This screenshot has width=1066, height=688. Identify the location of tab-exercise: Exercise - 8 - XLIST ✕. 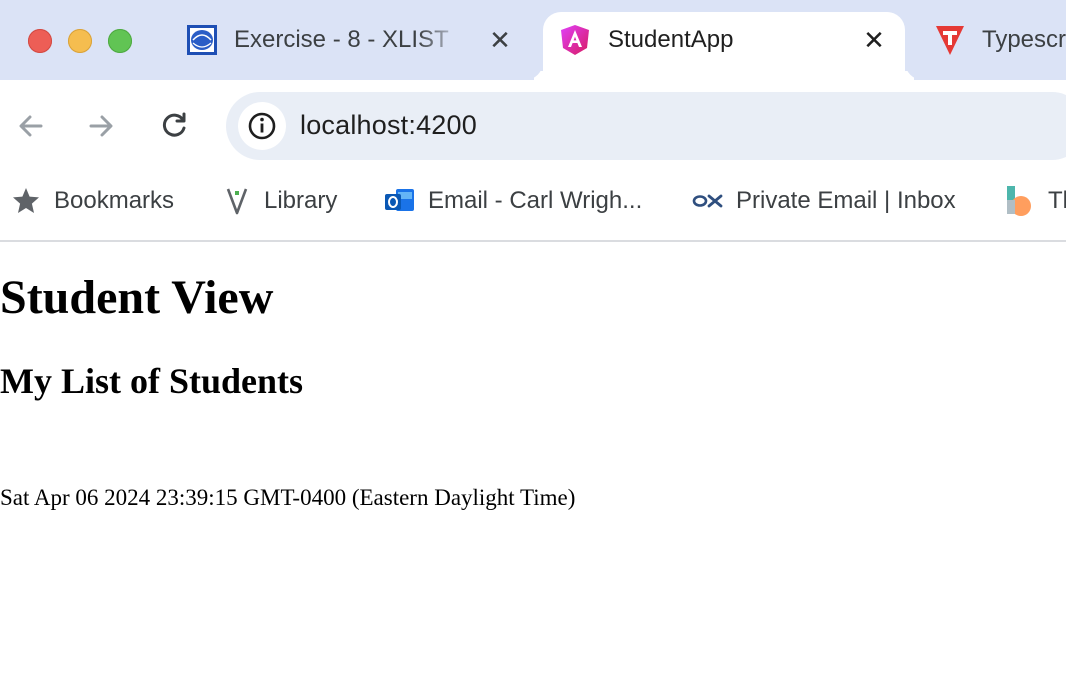
(355, 46).